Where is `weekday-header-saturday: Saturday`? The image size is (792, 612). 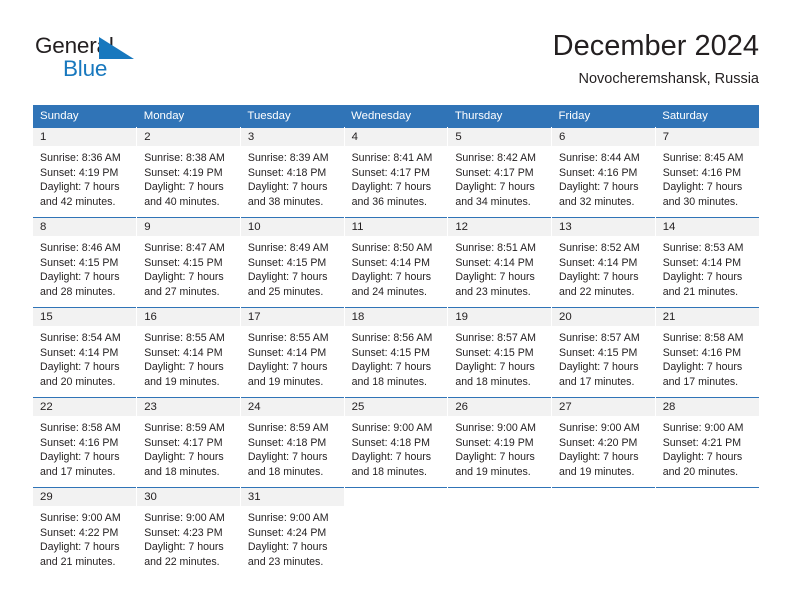 weekday-header-saturday: Saturday is located at coordinates (707, 116).